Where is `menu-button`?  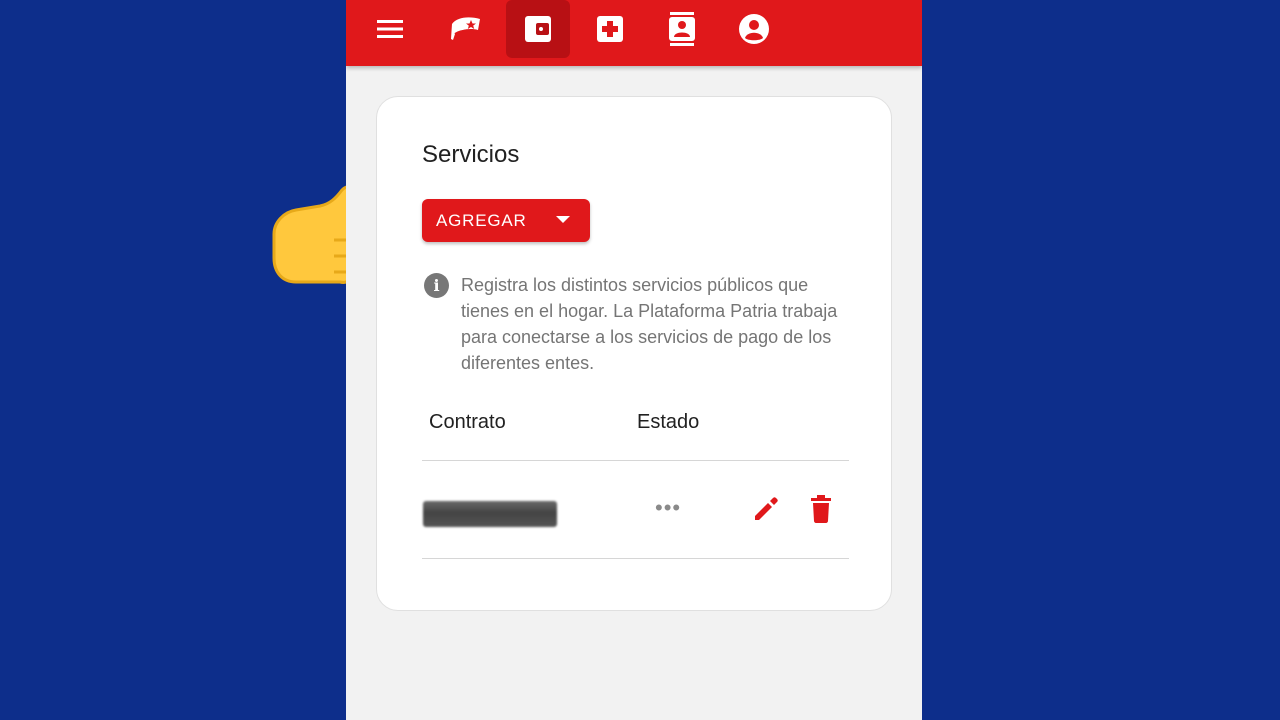 menu-button is located at coordinates (390, 29).